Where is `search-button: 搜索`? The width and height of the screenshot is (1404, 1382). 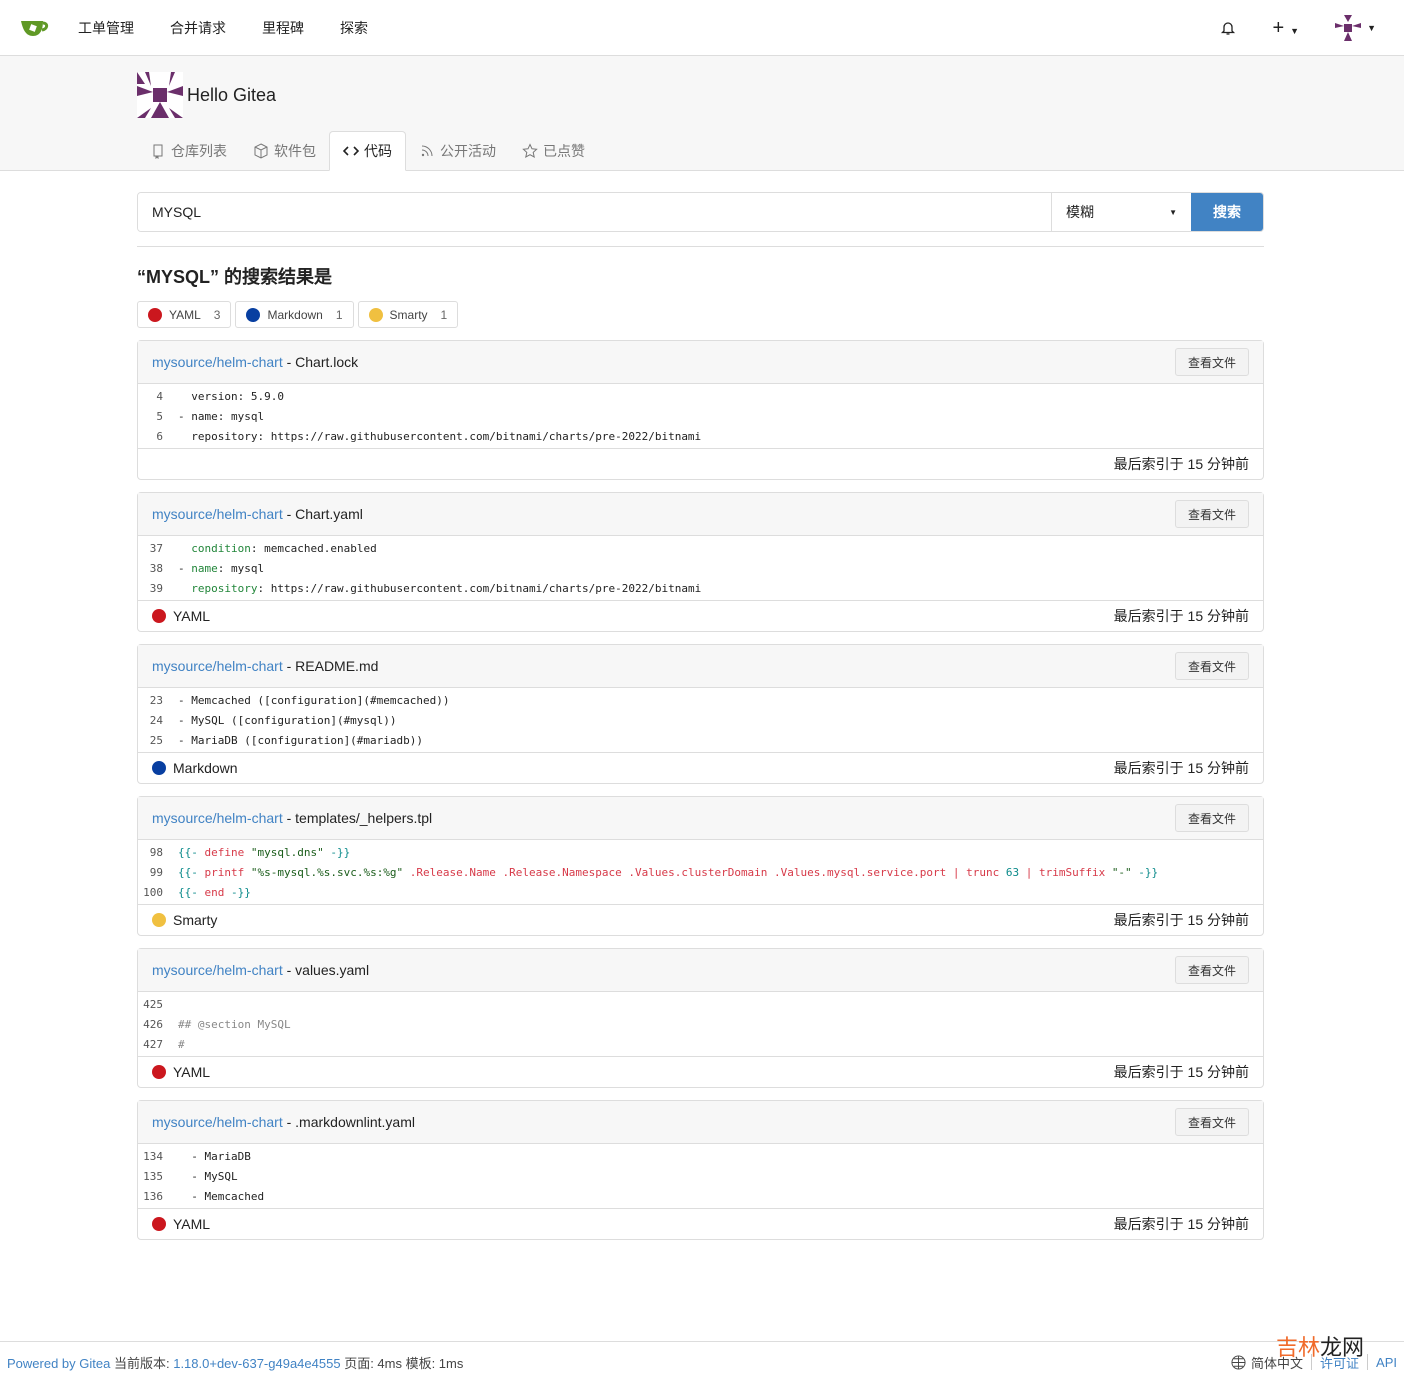
search-button: 搜索 is located at coordinates (1227, 212).